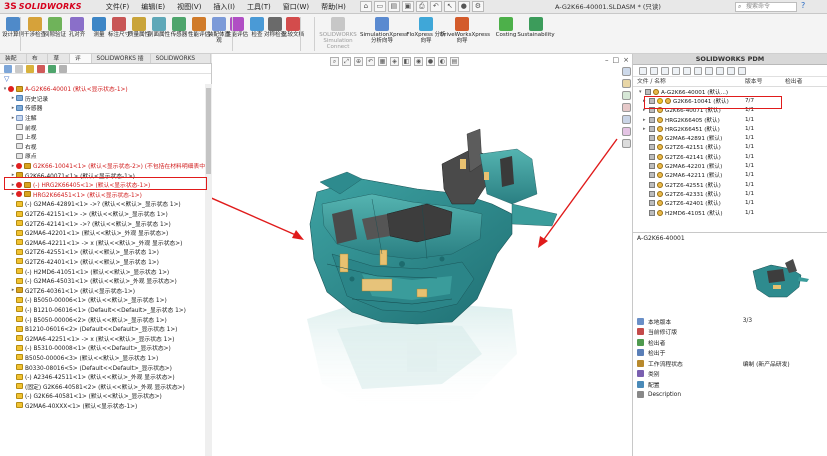 This screenshot has height=456, width=827. I want to click on pdm-search-icon, so click(720, 70).